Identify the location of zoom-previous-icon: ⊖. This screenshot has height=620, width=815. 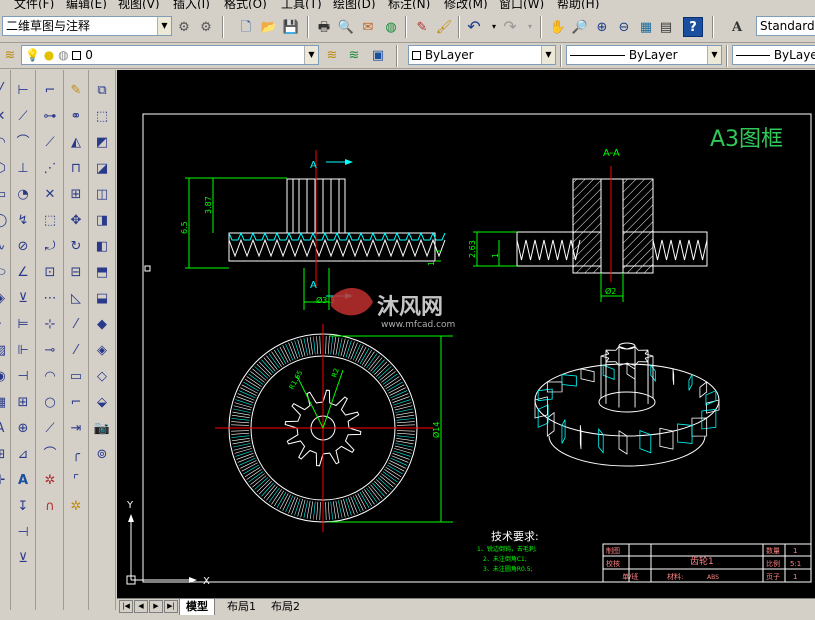
(624, 27).